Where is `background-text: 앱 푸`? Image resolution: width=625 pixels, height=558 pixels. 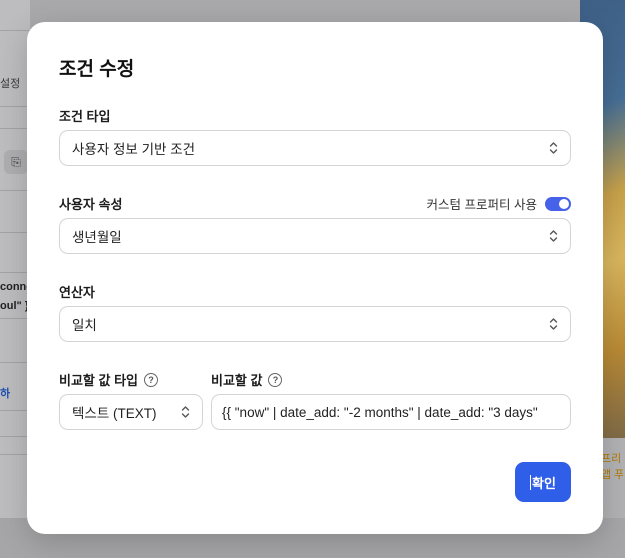
background-text: 앱 푸 is located at coordinates (612, 475).